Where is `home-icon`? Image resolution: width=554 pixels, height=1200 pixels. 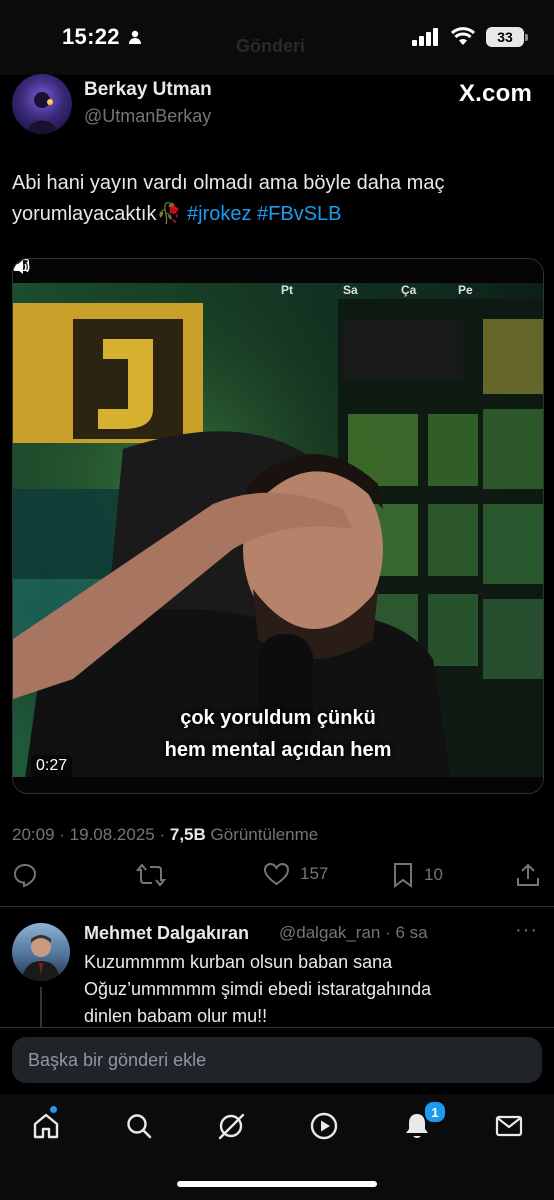
home-icon is located at coordinates (46, 1126).